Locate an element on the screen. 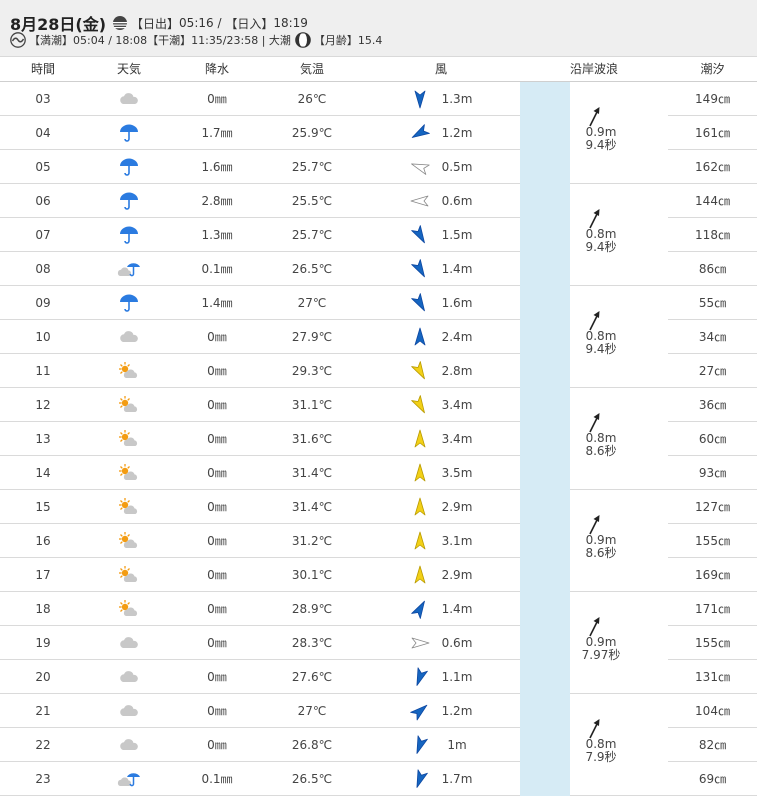  wave-period: 7.97秒 is located at coordinates (601, 655).